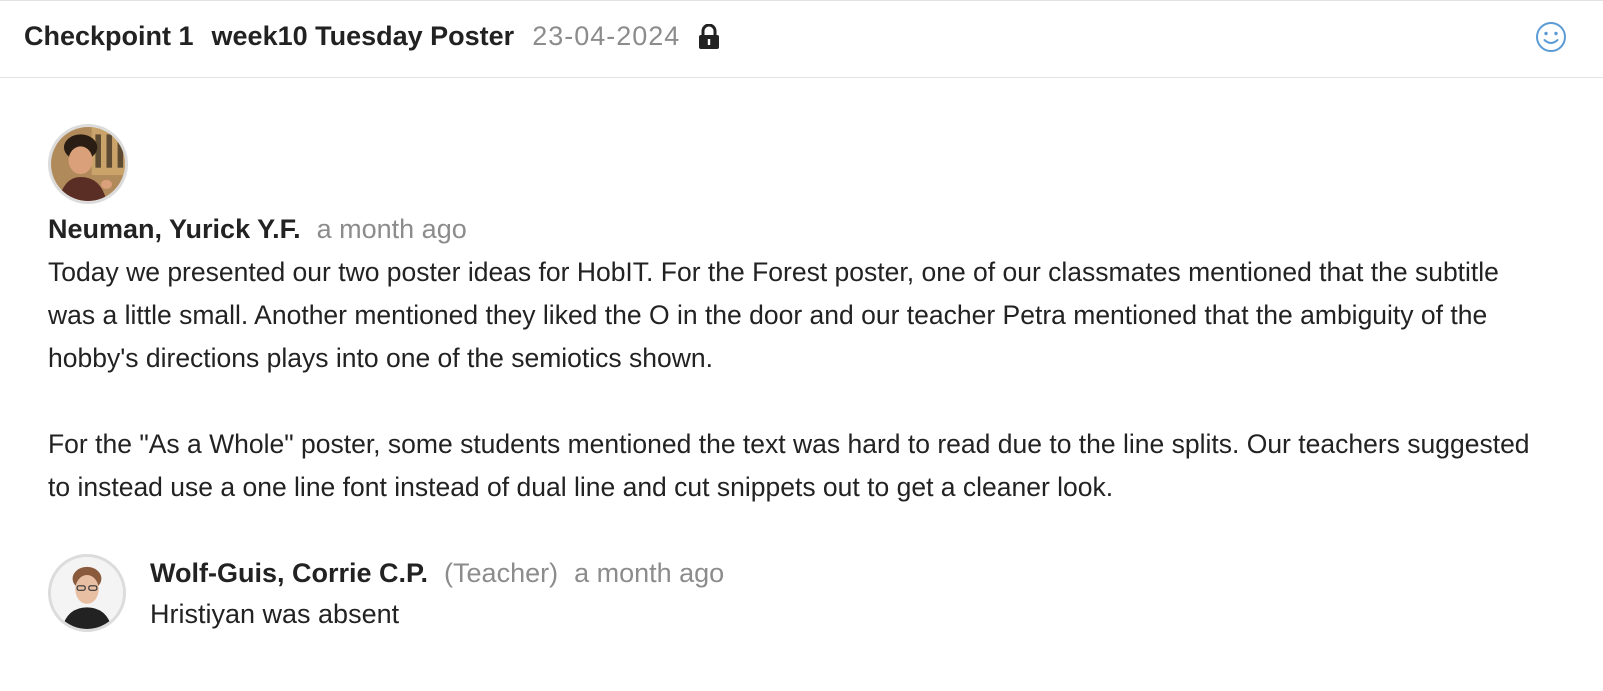  What do you see at coordinates (109, 36) in the screenshot?
I see `checkpoint-label: Checkpoint 1` at bounding box center [109, 36].